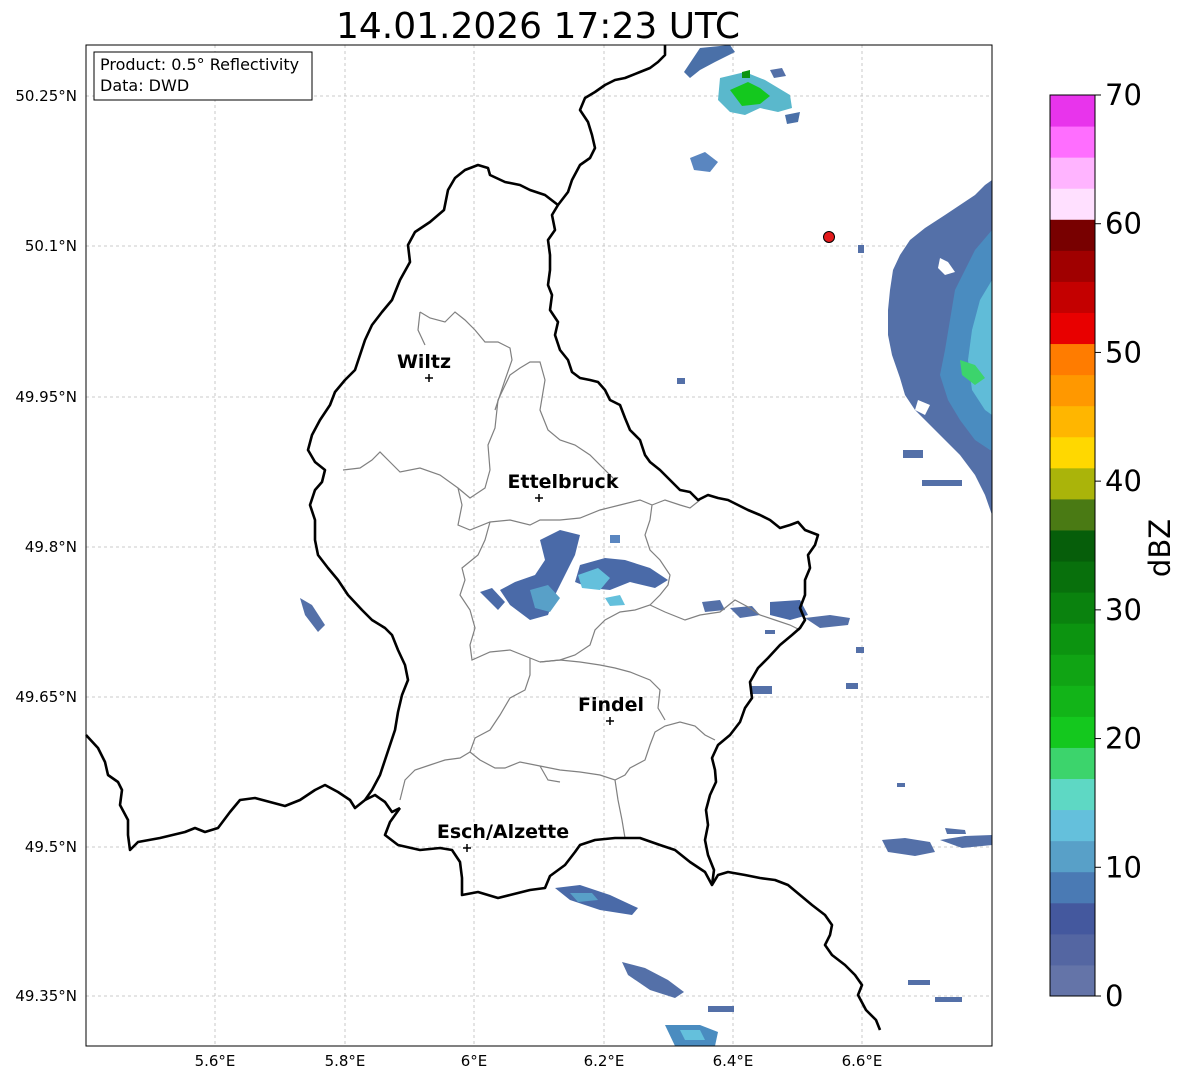 This screenshot has height=1081, width=1184. I want to click on y-tick-label: 49.5°N, so click(51, 847).